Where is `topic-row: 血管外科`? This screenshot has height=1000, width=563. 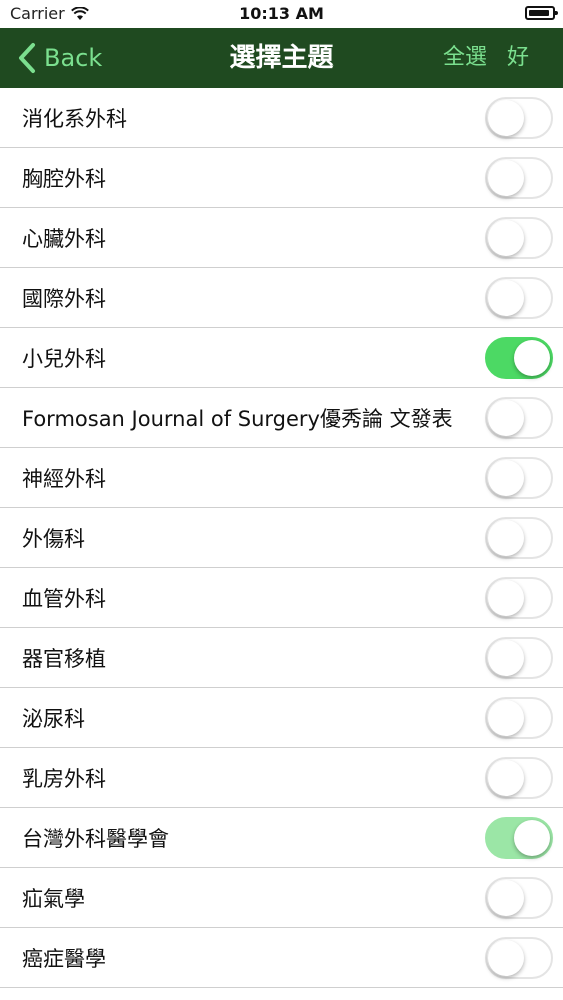 topic-row: 血管外科 is located at coordinates (281, 598).